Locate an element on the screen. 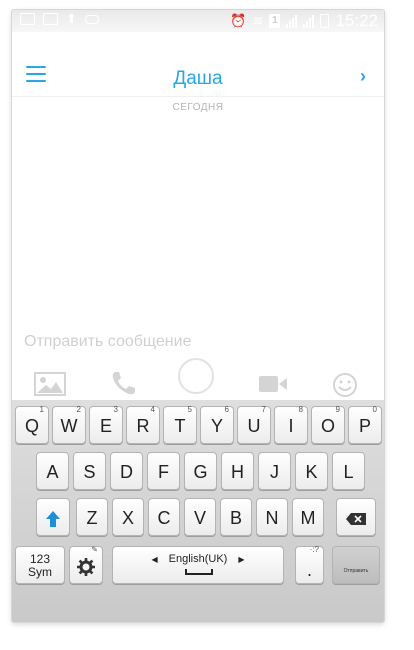 This screenshot has width=414, height=650. key-q: 1Q is located at coordinates (32, 424).